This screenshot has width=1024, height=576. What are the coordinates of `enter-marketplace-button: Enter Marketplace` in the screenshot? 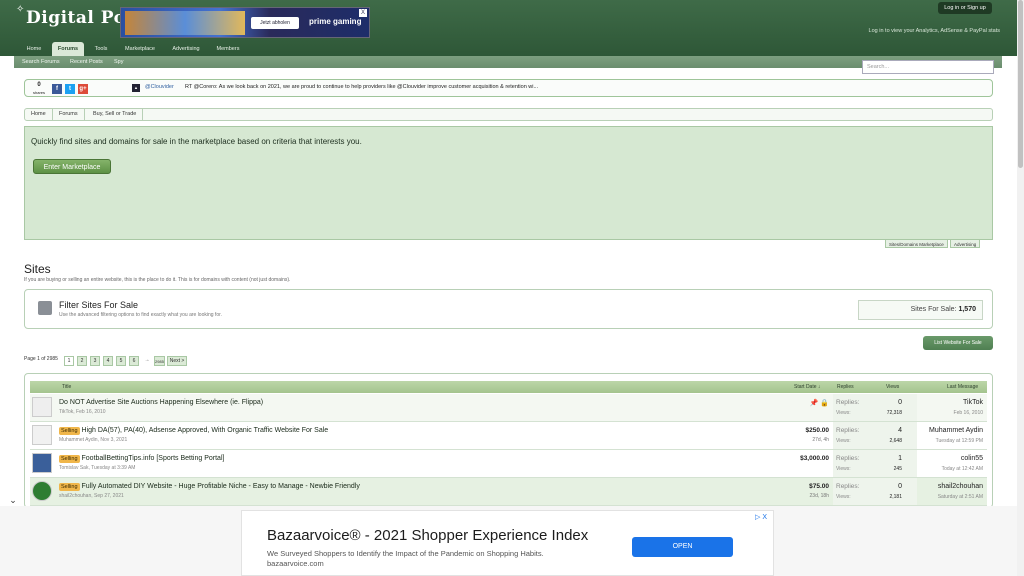 It's located at (72, 166).